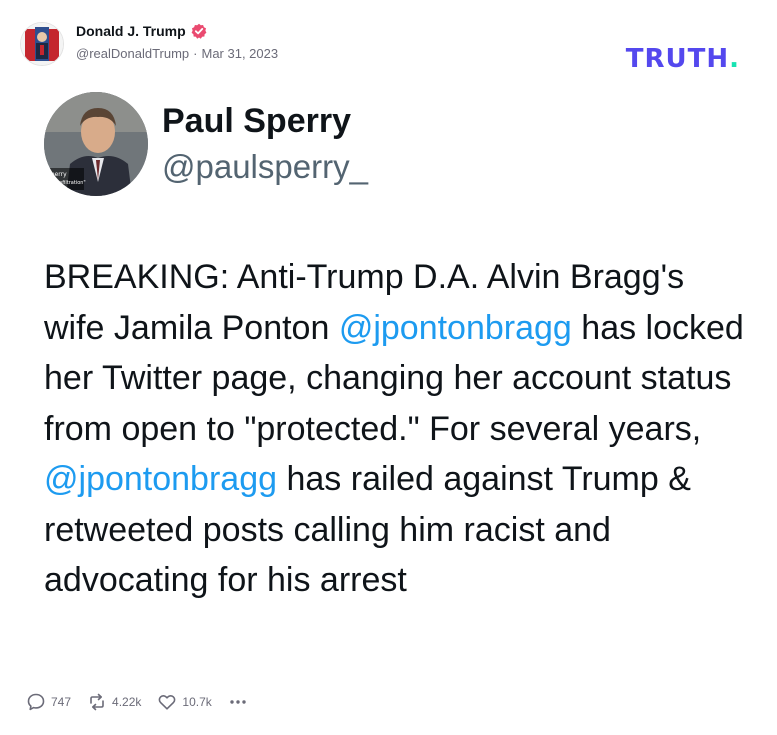 This screenshot has height=735, width=777. I want to click on tweet-avatar-photo: Sperry or, "Infiltration", so click(96, 144).